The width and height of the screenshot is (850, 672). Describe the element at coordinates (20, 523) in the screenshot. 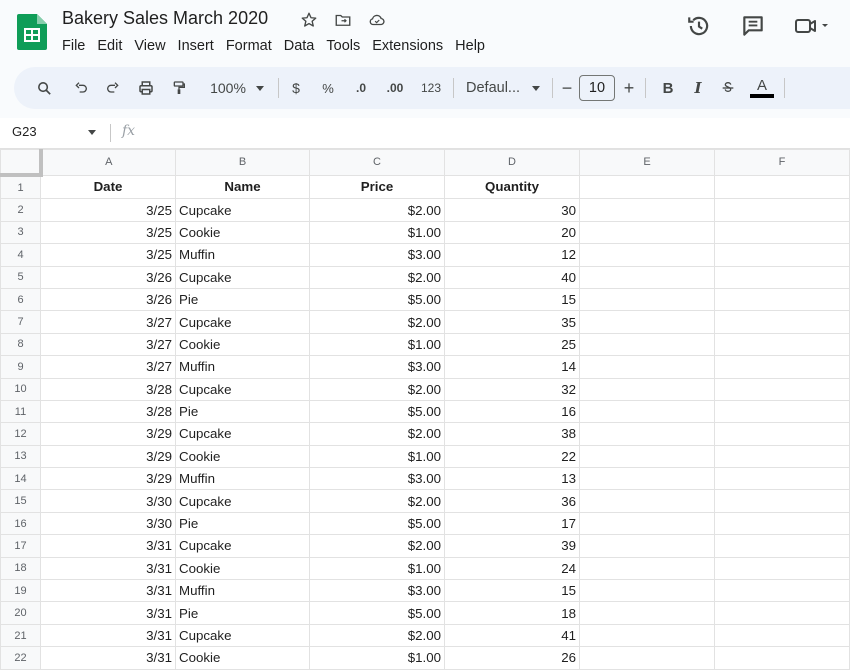

I see `row-header: 16` at that location.